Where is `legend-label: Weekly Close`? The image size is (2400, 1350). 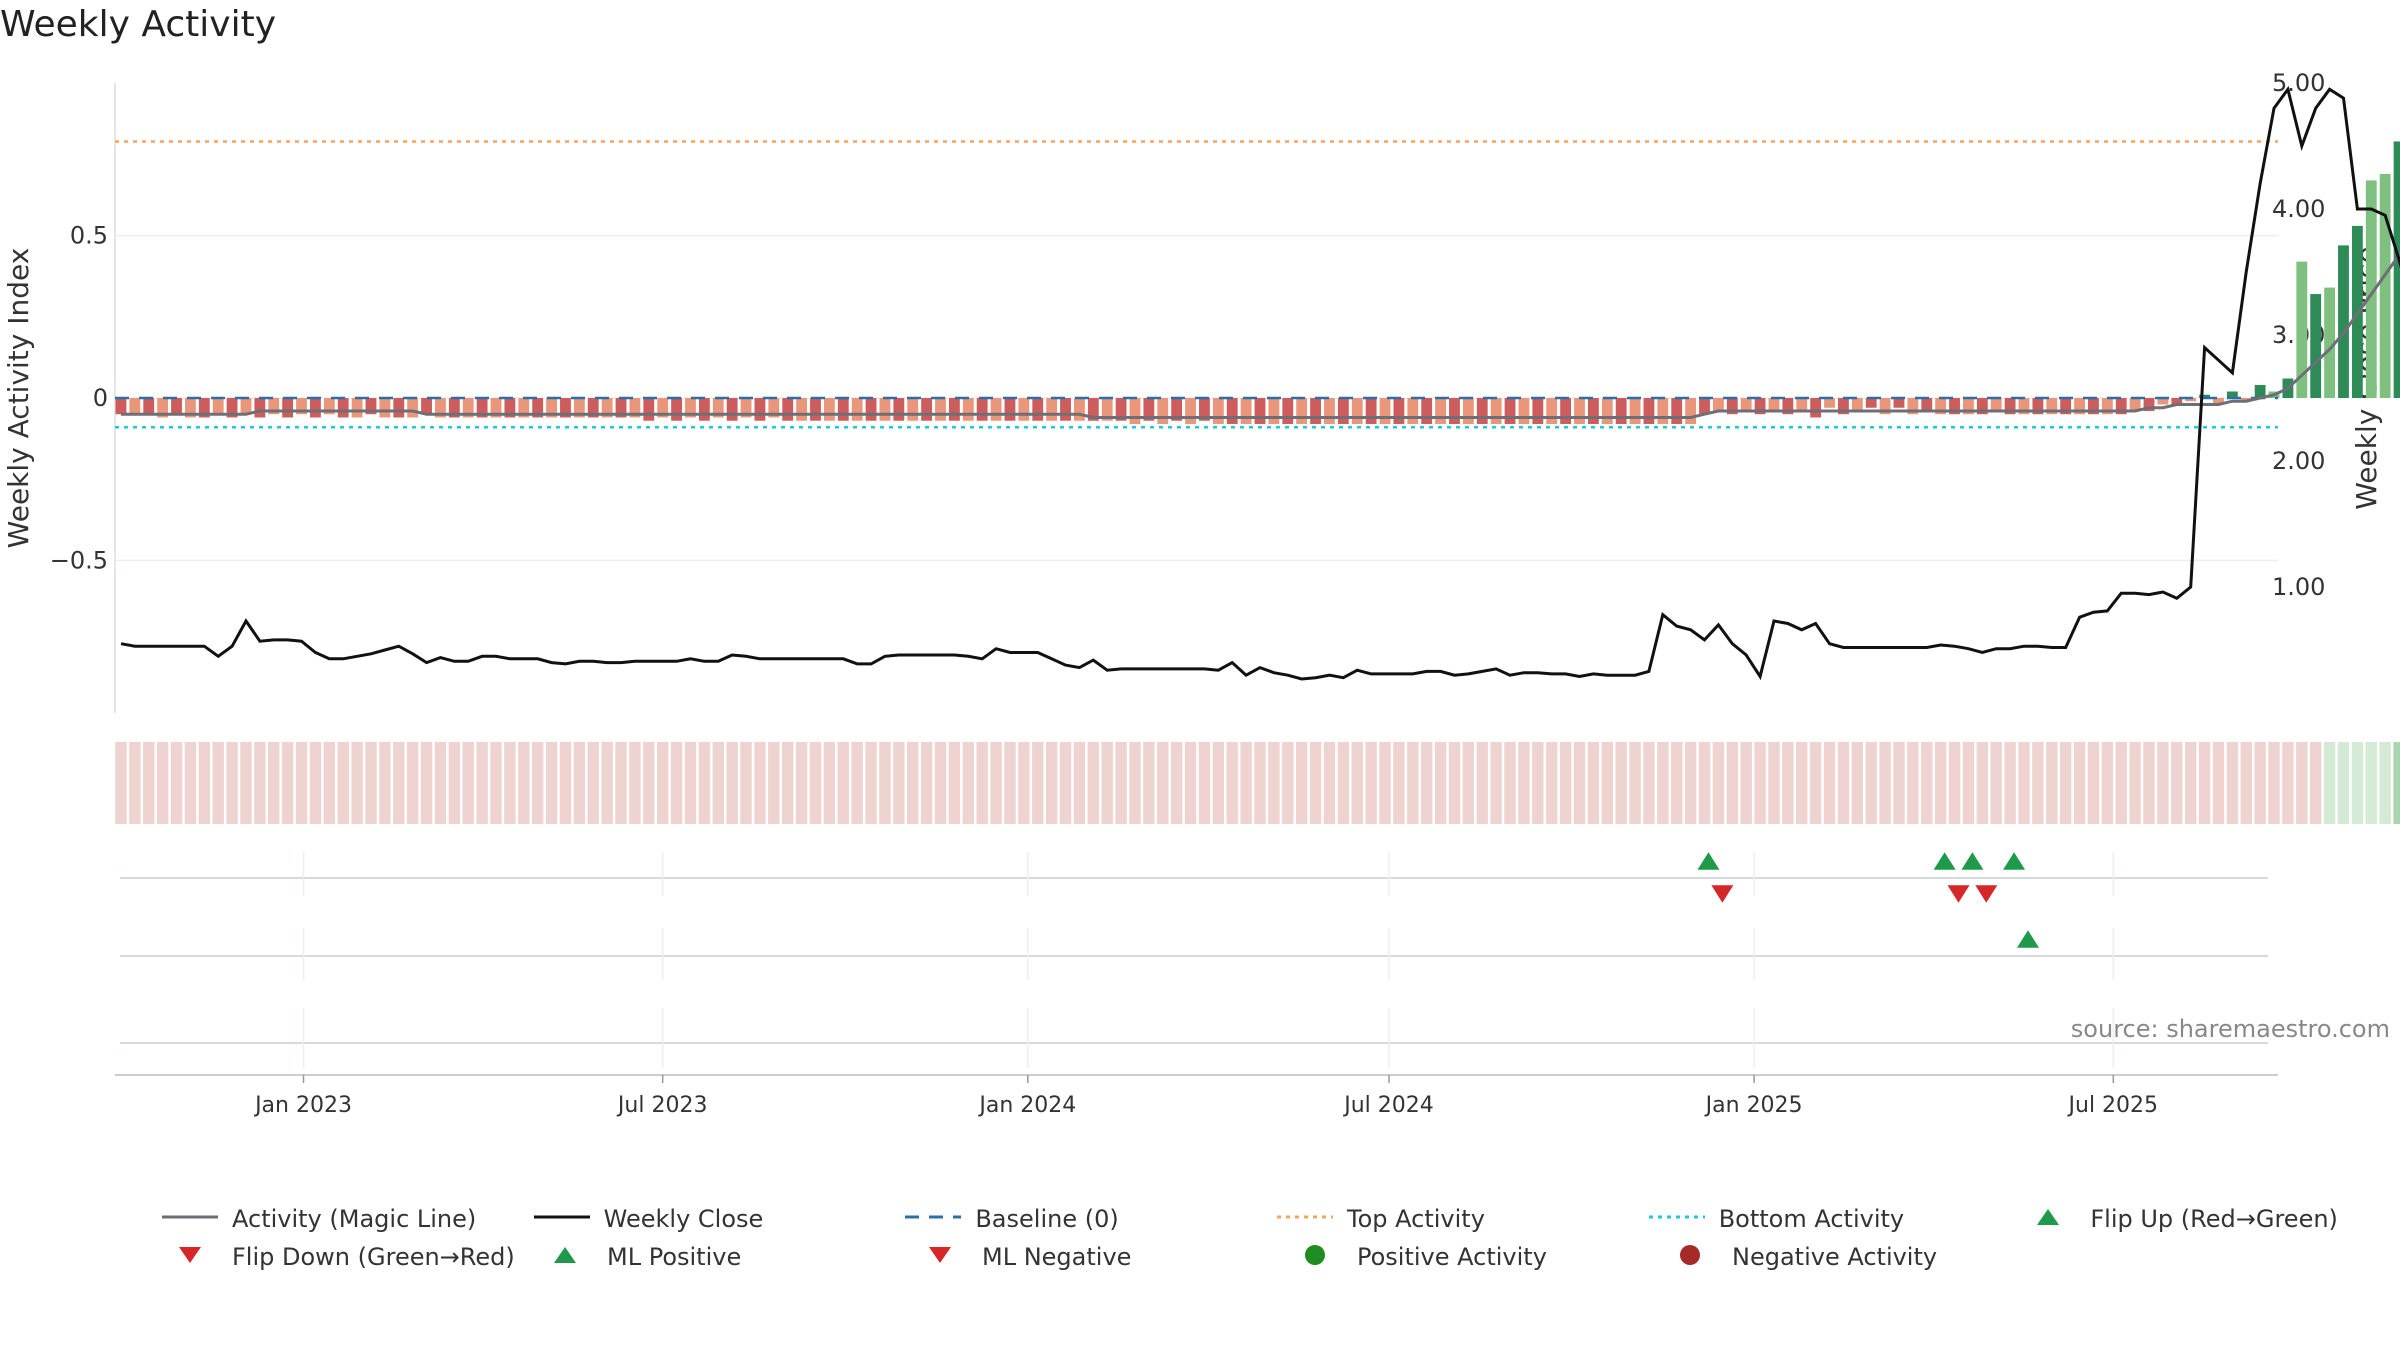 legend-label: Weekly Close is located at coordinates (683, 1219).